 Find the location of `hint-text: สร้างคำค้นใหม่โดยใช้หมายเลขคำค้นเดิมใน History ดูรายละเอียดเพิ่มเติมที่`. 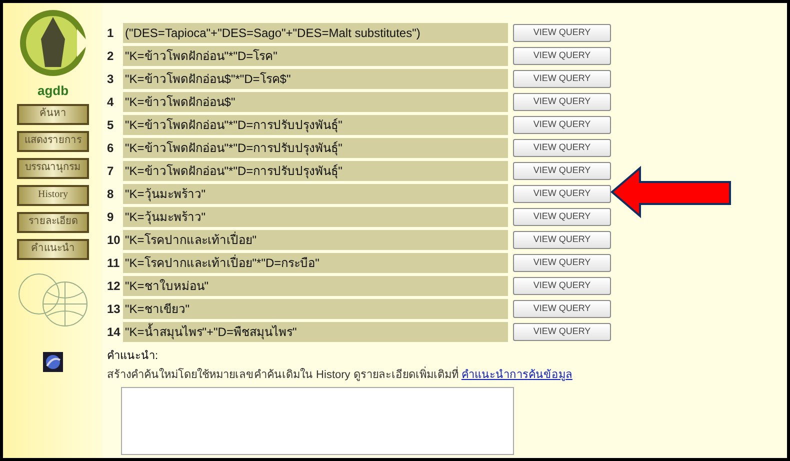

hint-text: สร้างคำค้นใหม่โดยใช้หมายเลขคำค้นเดิมใน History ดูรายละเอียดเพิ่มเติมที่ is located at coordinates (282, 374).